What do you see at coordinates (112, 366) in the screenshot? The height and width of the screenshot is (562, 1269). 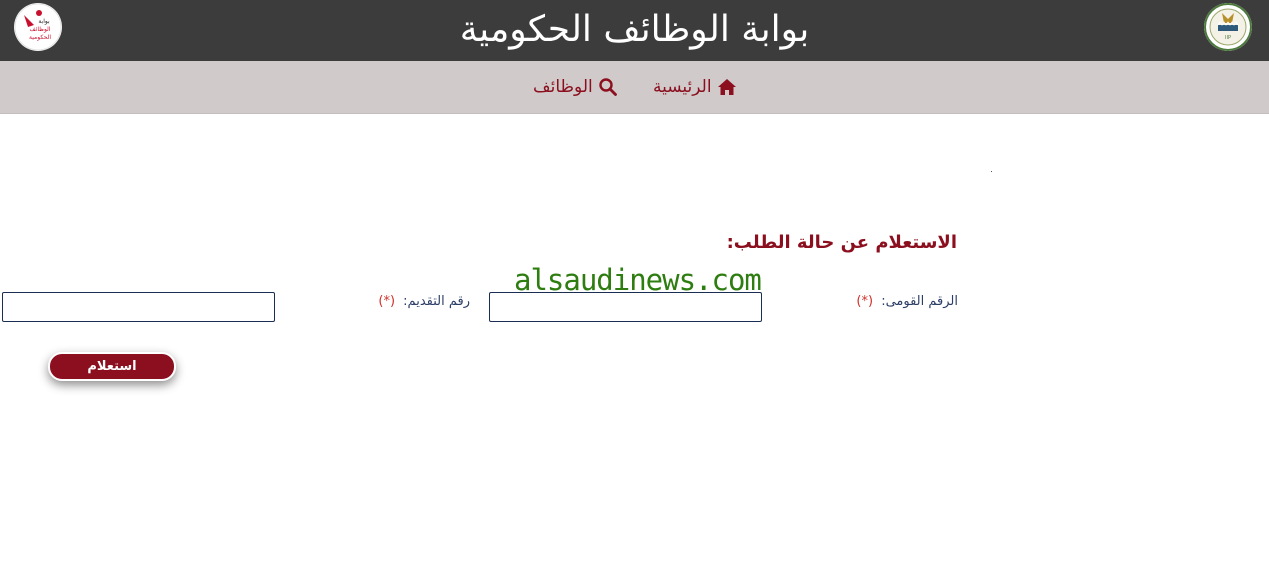 I see `inquiry-button: استعلام` at bounding box center [112, 366].